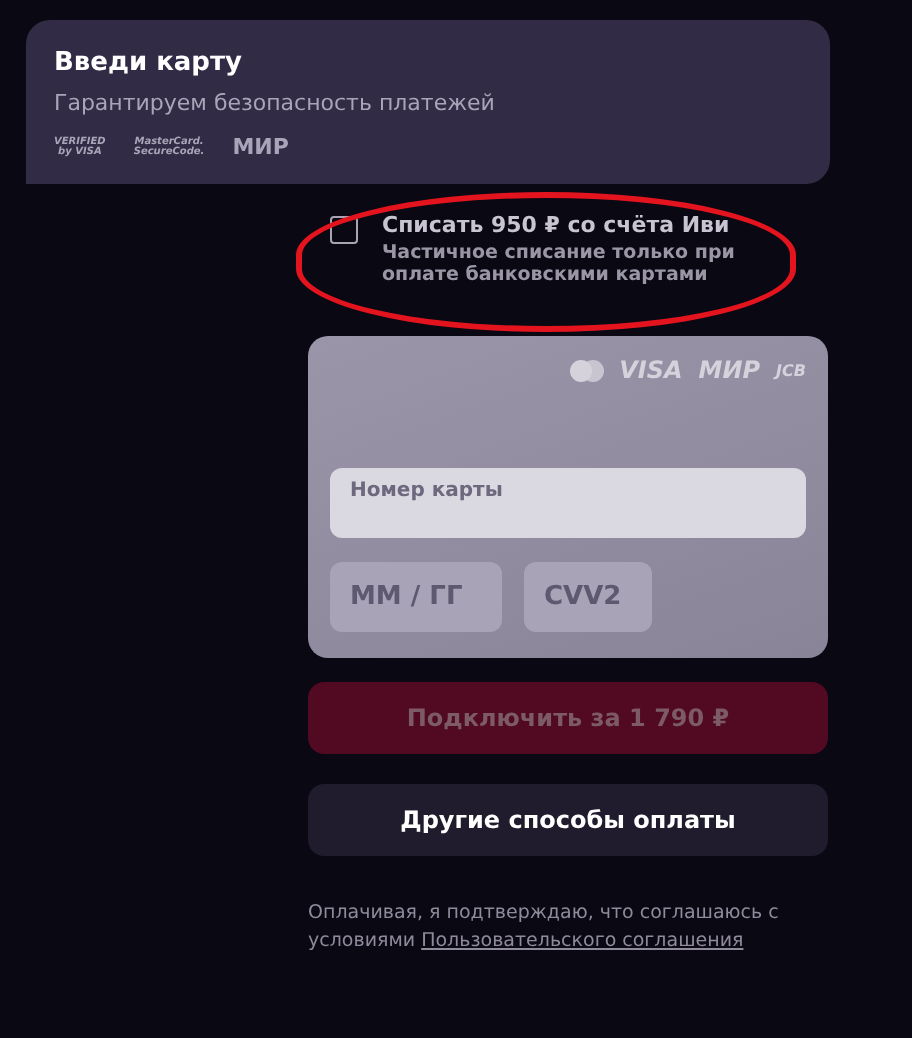 Image resolution: width=912 pixels, height=1038 pixels. Describe the element at coordinates (275, 103) in the screenshot. I see `header-subtitle: Гарантируем безопасность платежей` at that location.